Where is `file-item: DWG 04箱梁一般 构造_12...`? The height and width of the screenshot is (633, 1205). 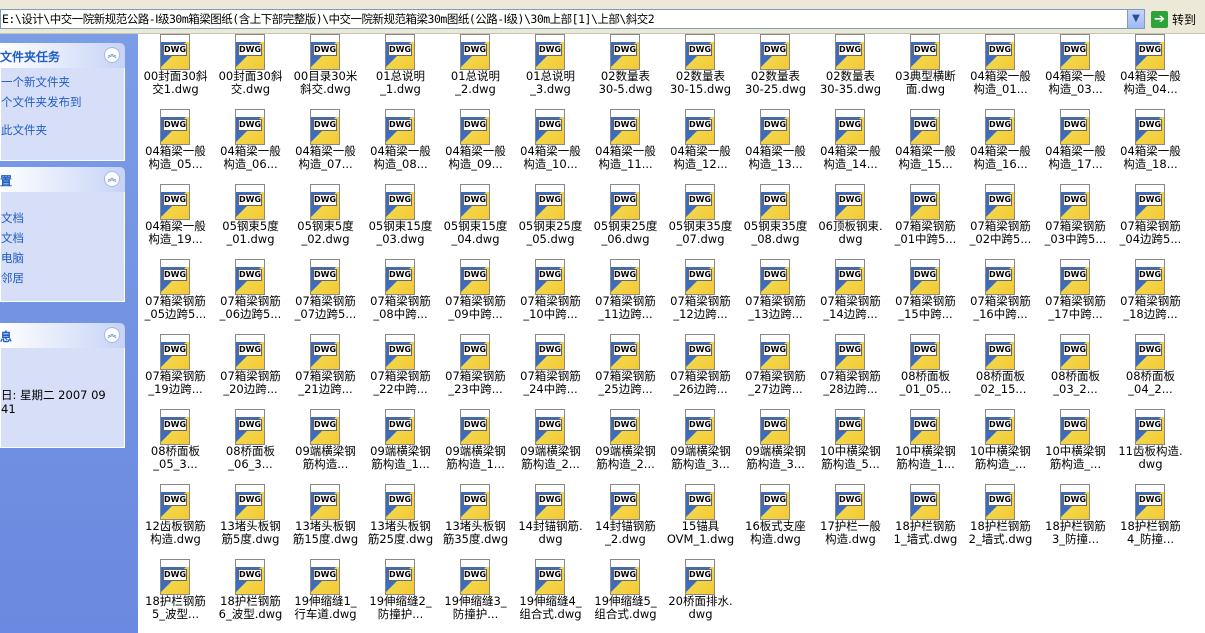
file-item: DWG 04箱梁一般 构造_12... is located at coordinates (700, 144).